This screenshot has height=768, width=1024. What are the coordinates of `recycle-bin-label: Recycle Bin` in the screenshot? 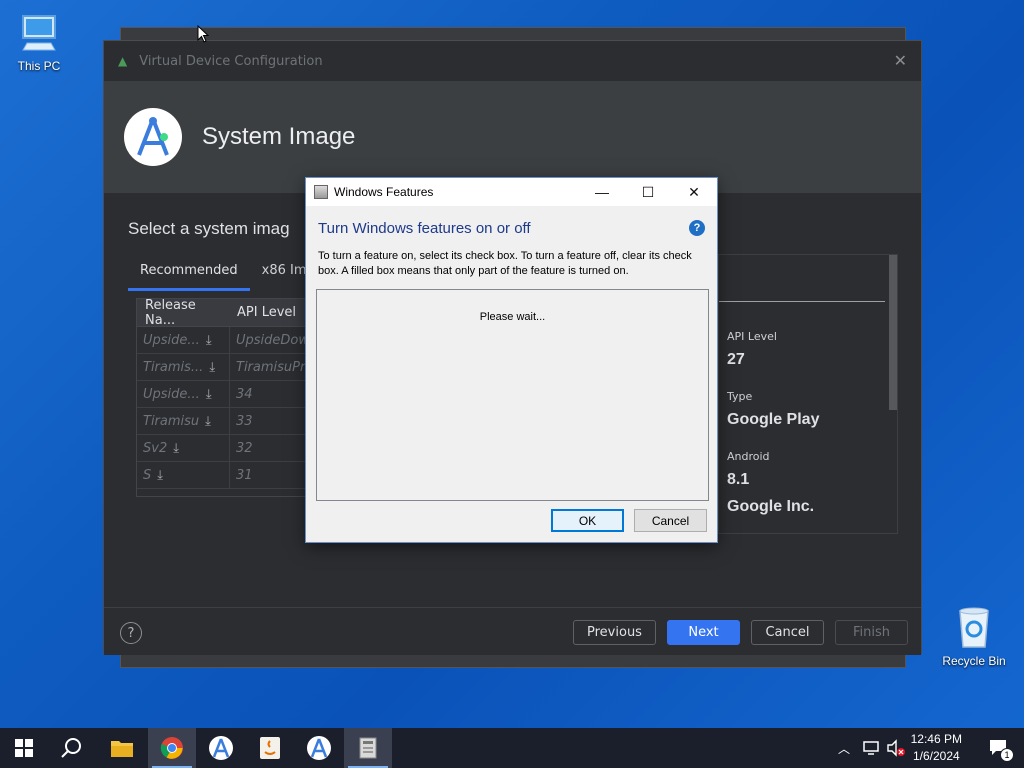 It's located at (974, 661).